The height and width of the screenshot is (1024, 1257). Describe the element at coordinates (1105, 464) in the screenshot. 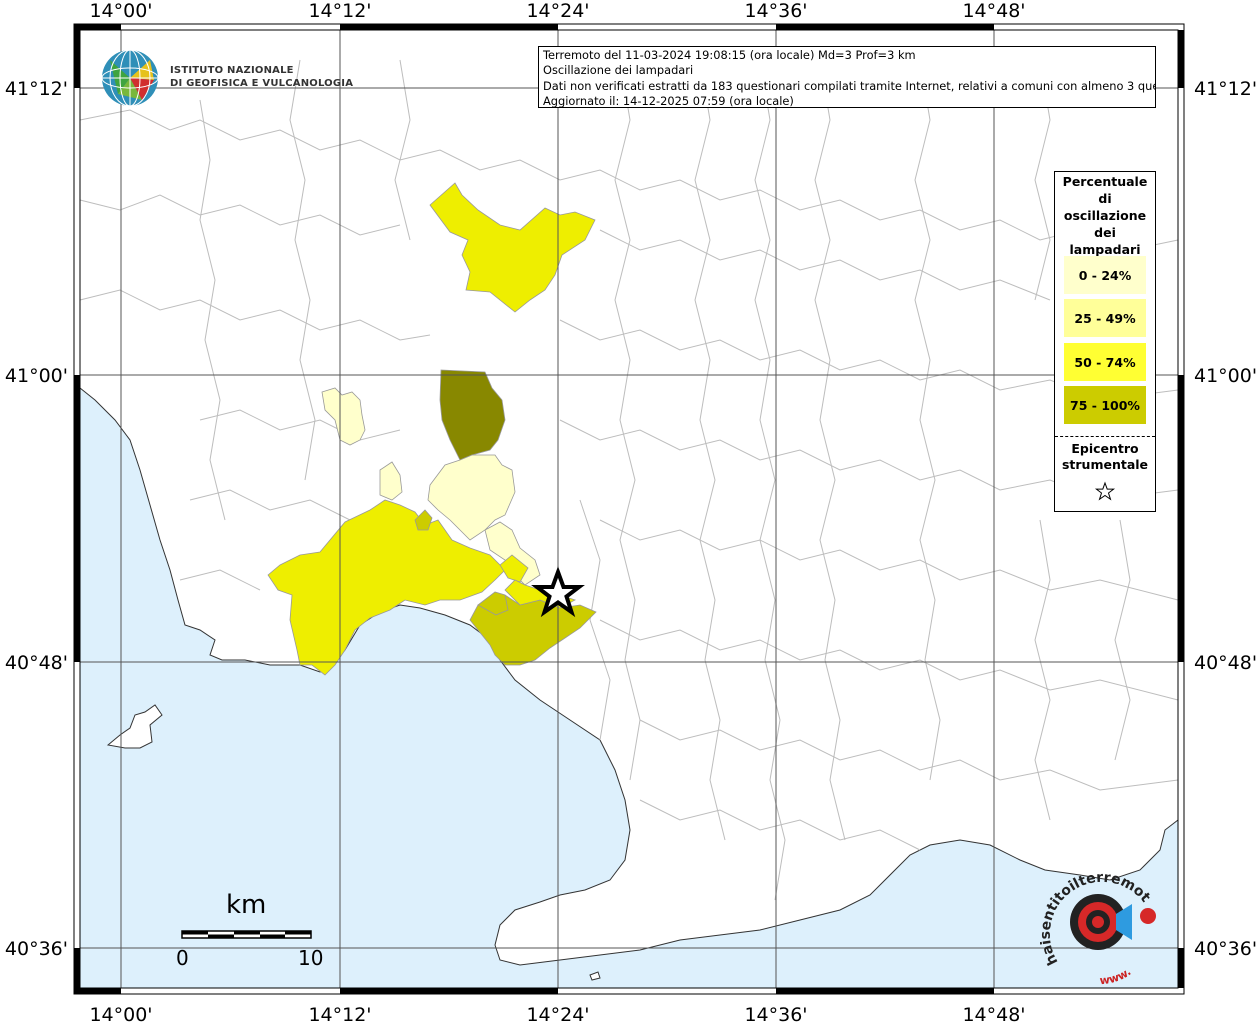

I see `legend-epicenter-line: strumentale` at that location.